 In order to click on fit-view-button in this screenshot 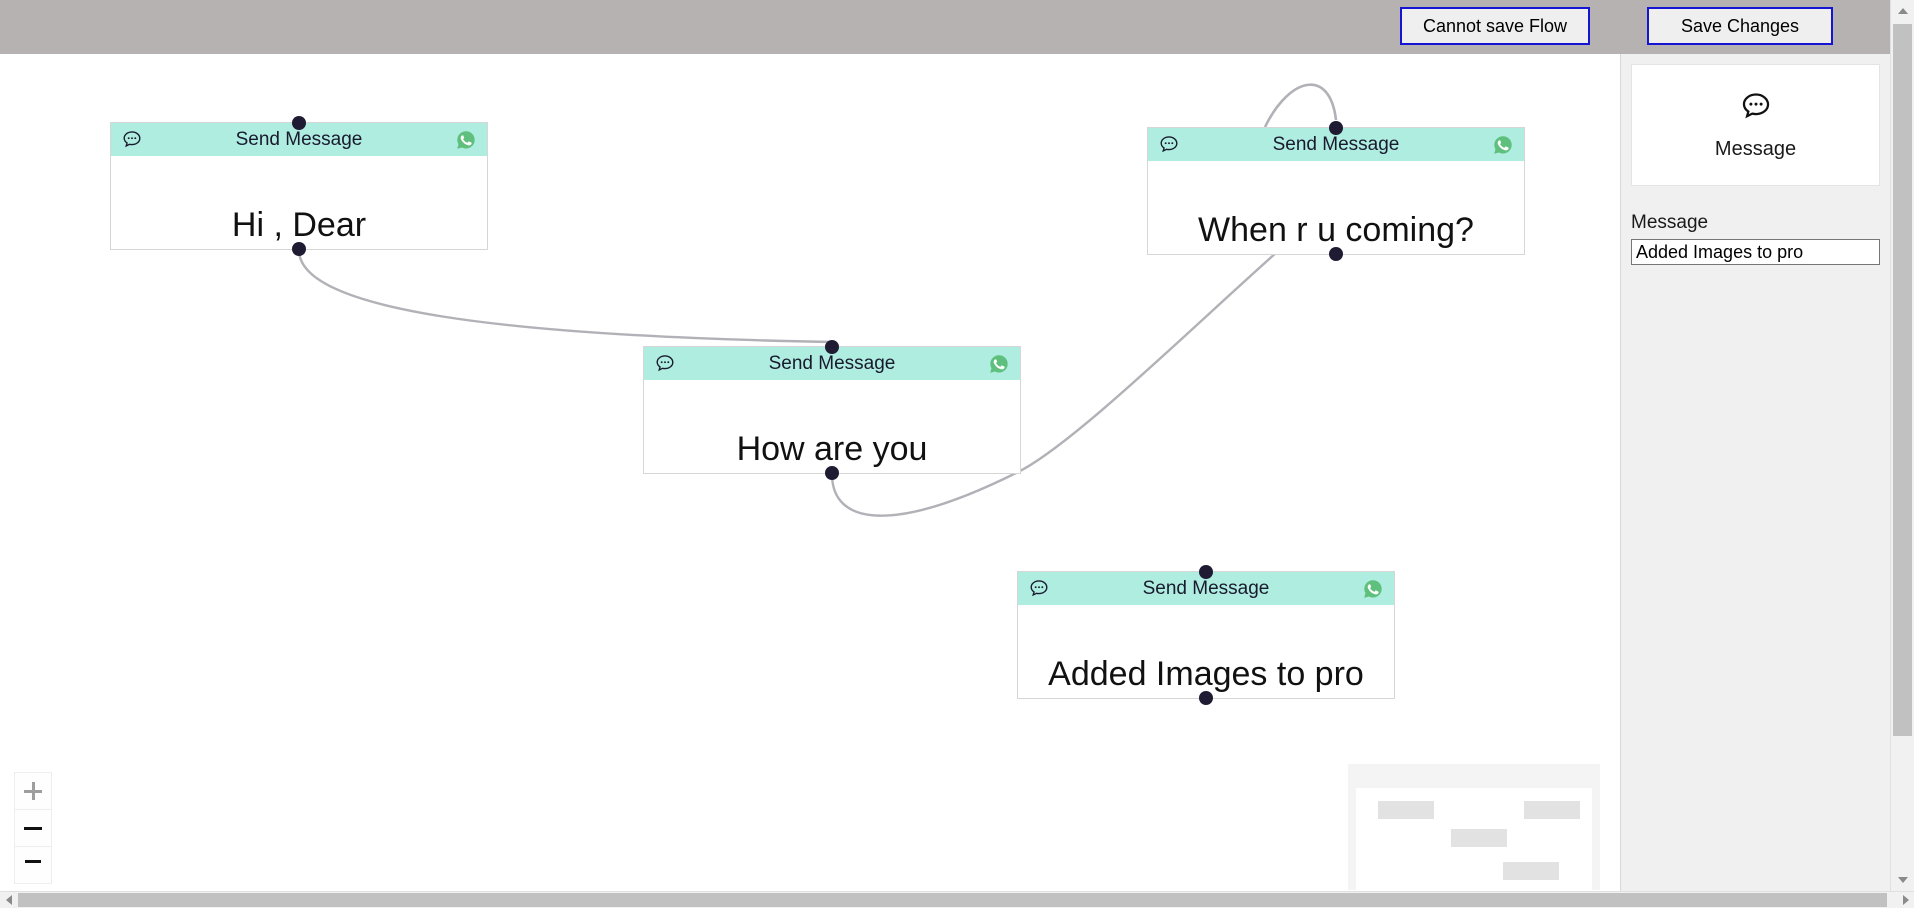, I will do `click(33, 865)`.